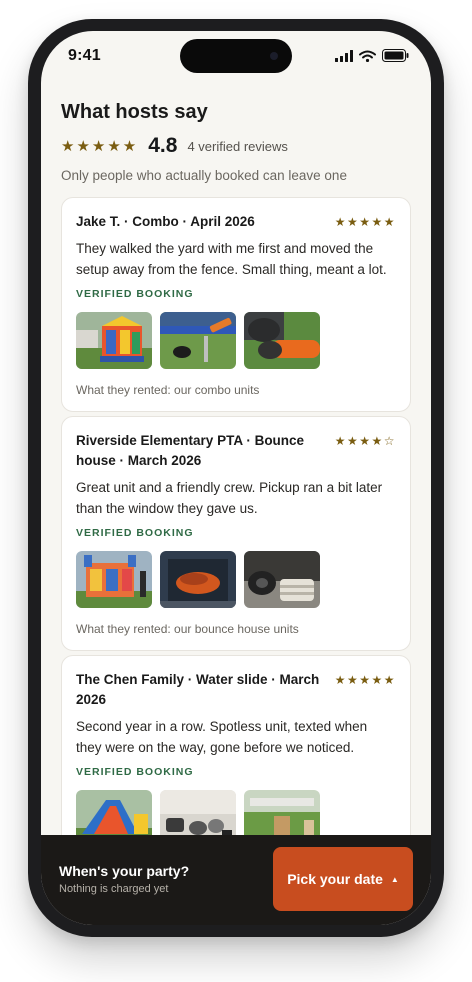  I want to click on charge-note: Nothing is charged yet, so click(114, 889).